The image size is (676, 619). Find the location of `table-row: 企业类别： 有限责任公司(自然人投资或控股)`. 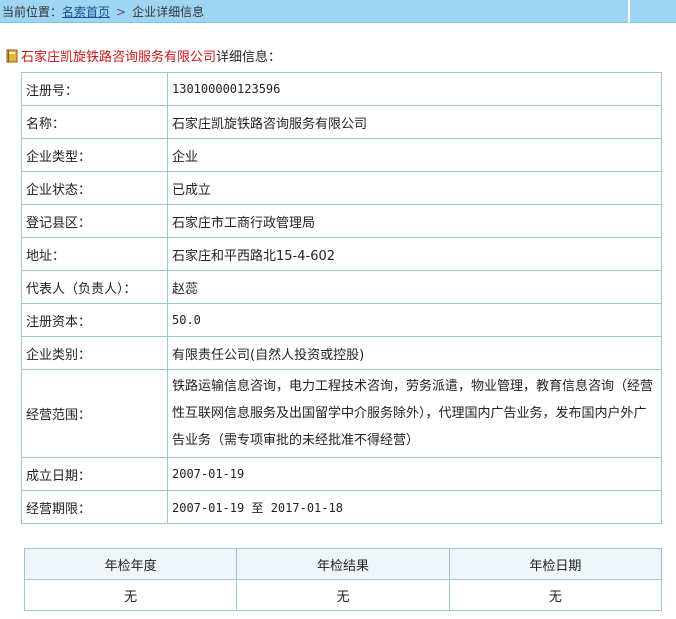

table-row: 企业类别： 有限责任公司(自然人投资或控股) is located at coordinates (341, 353).